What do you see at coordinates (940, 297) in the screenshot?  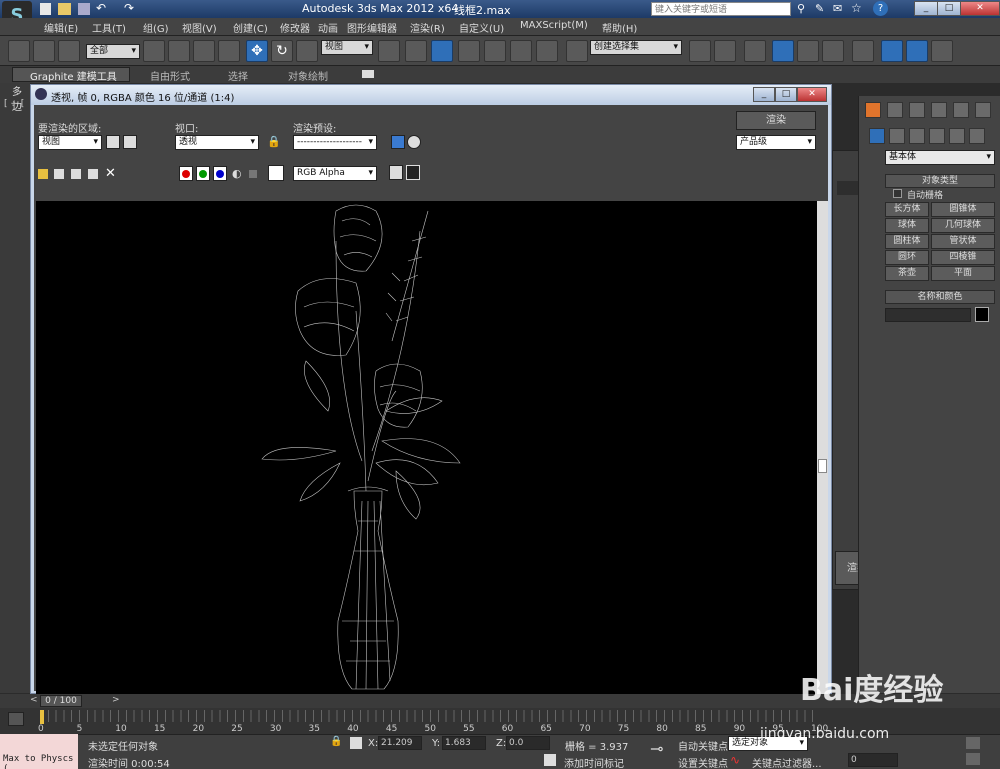 I see `name-color-header: 名称和颜色` at bounding box center [940, 297].